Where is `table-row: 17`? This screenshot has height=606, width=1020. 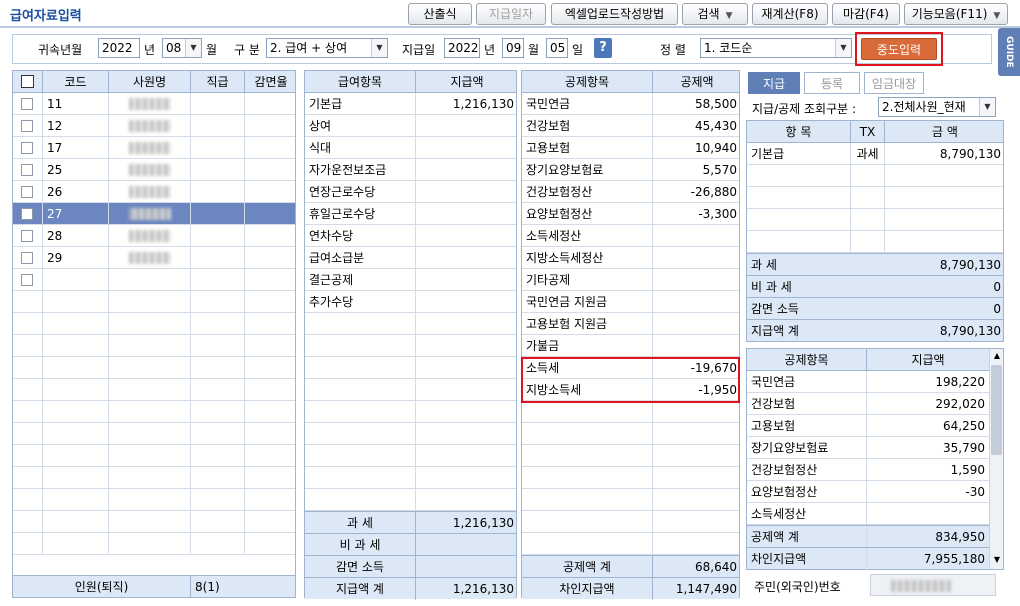
table-row: 17 is located at coordinates (154, 148).